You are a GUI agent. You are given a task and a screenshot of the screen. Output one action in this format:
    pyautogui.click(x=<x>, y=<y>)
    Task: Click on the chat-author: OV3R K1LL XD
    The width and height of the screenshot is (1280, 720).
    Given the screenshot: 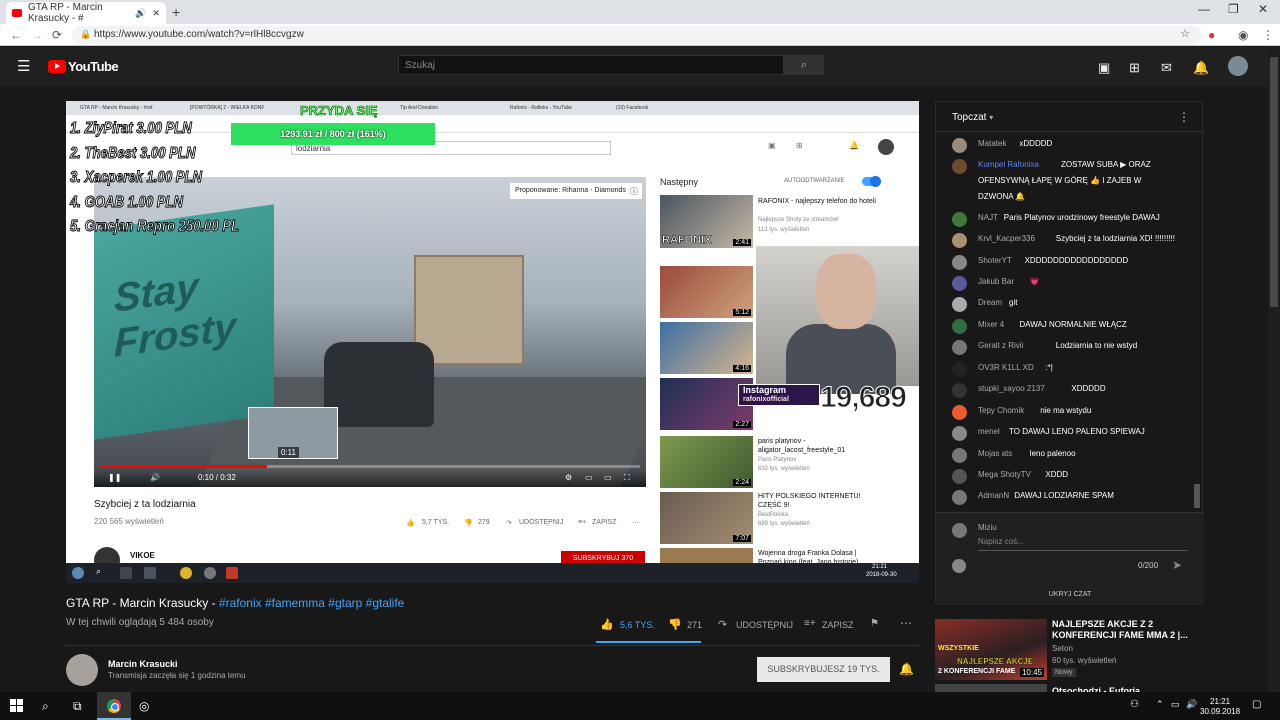 What is the action you would take?
    pyautogui.click(x=1006, y=368)
    